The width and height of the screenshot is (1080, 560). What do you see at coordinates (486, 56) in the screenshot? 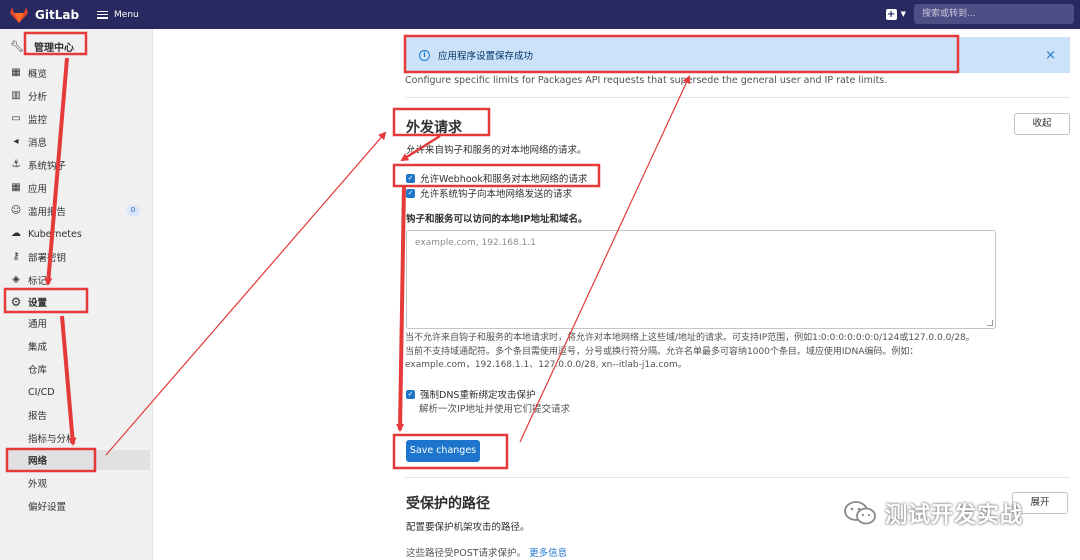
I see `alert-text: 应用程序设置保存成功` at bounding box center [486, 56].